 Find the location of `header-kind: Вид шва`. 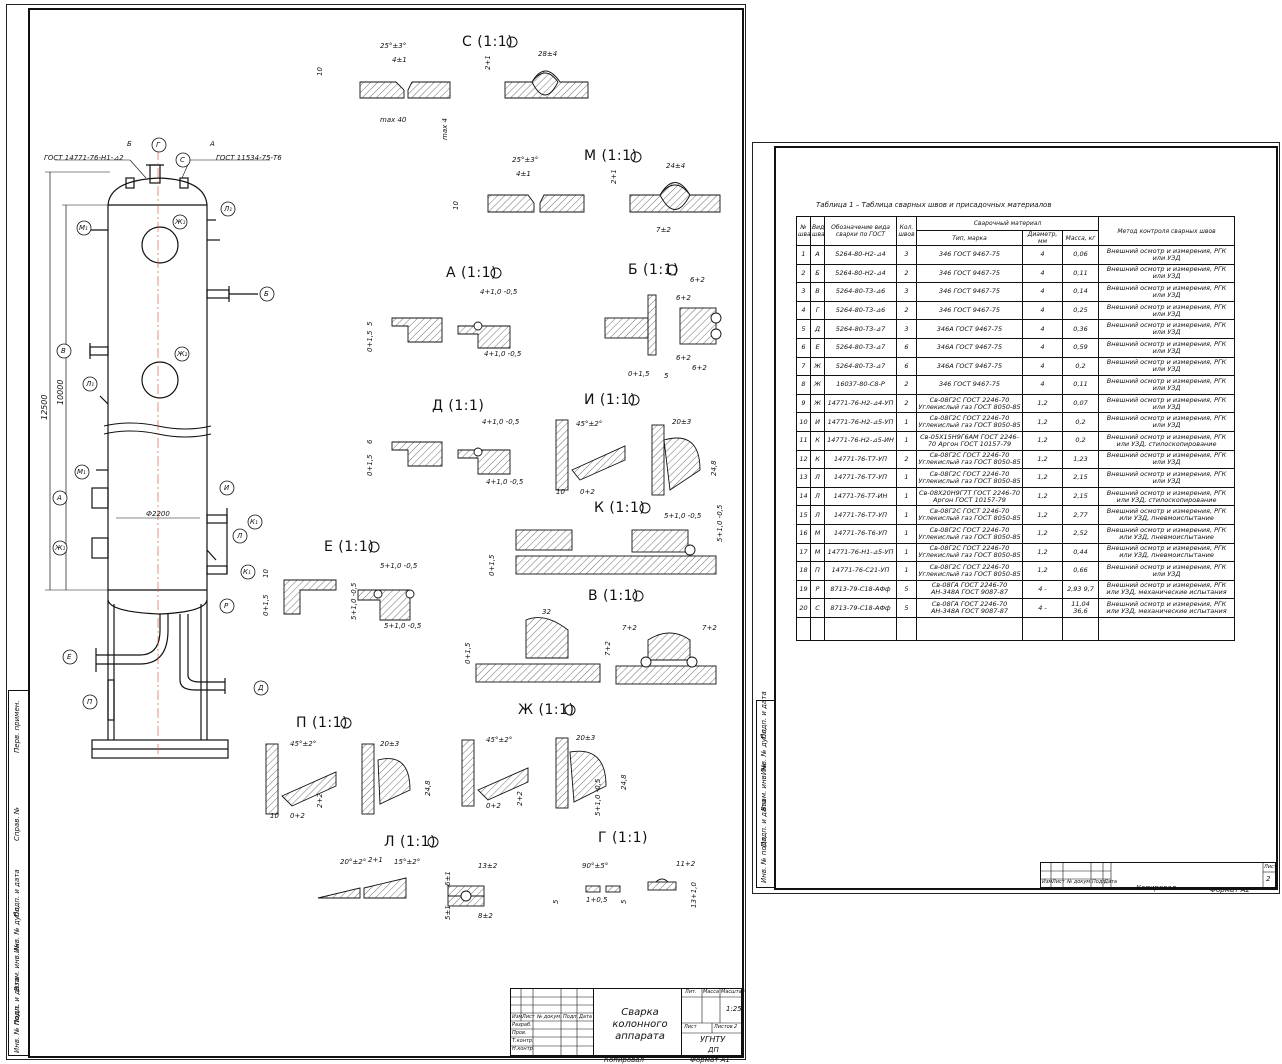

header-kind: Вид шва is located at coordinates (817, 231).